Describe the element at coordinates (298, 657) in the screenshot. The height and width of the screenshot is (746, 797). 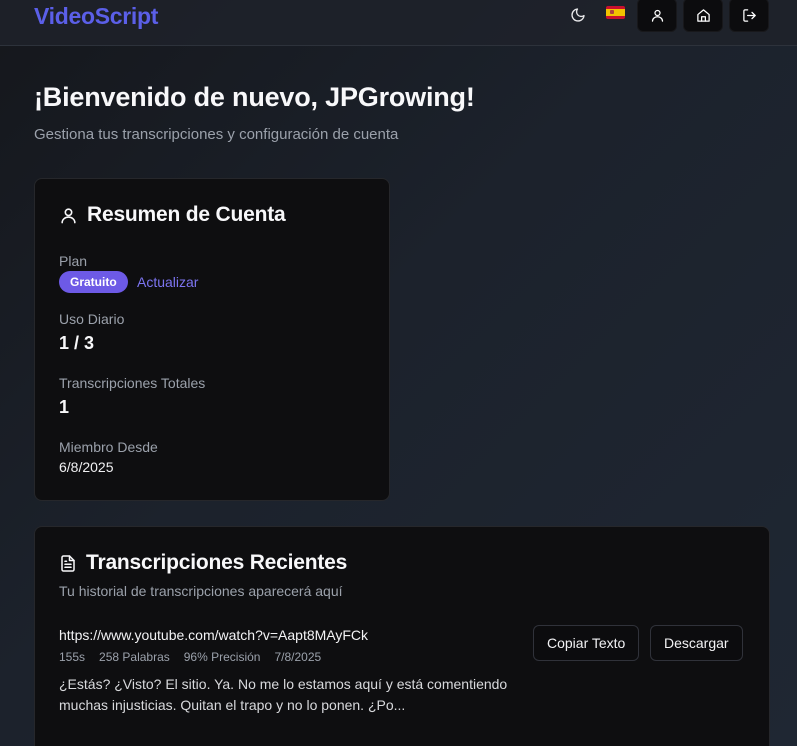
I see `transcription-date: 7/8/2025` at that location.